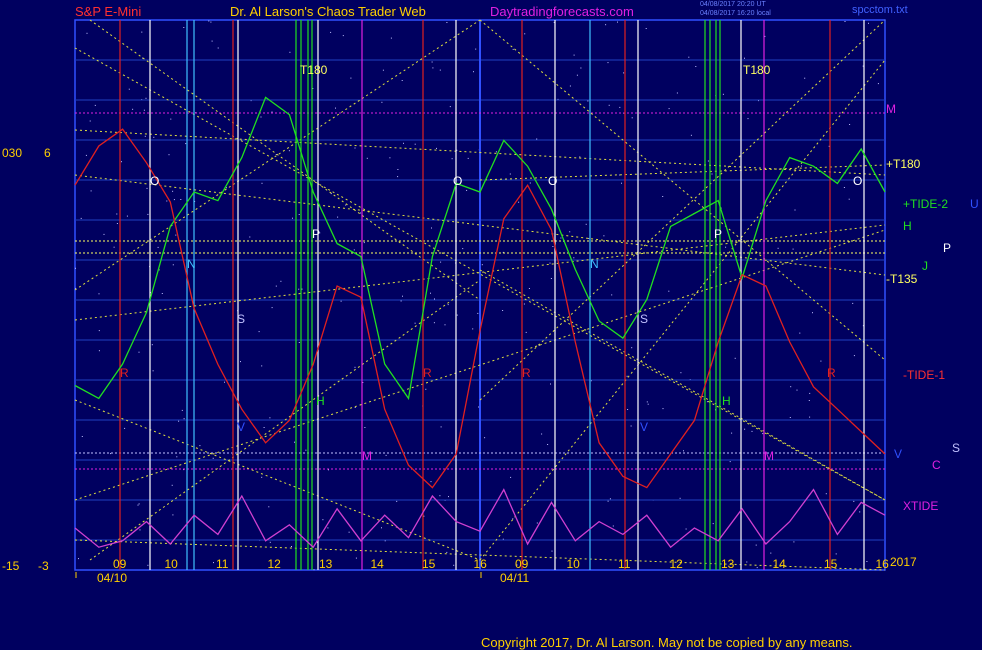 This screenshot has height=650, width=982. I want to click on hour-label: 16, so click(883, 564).